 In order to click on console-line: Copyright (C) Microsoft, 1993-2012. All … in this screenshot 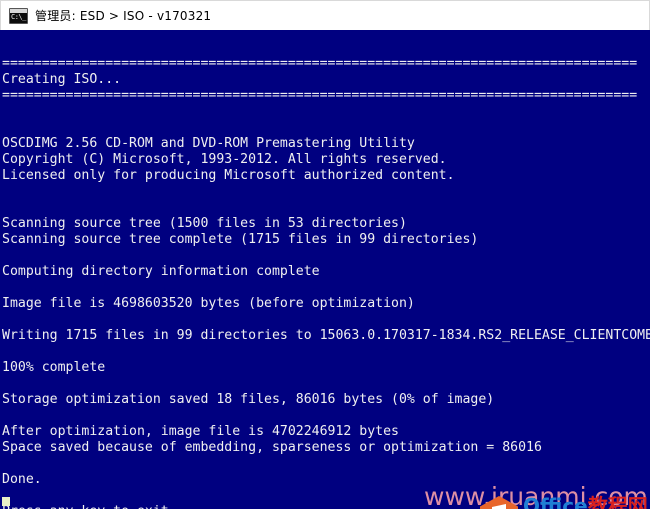, I will do `click(224, 159)`.